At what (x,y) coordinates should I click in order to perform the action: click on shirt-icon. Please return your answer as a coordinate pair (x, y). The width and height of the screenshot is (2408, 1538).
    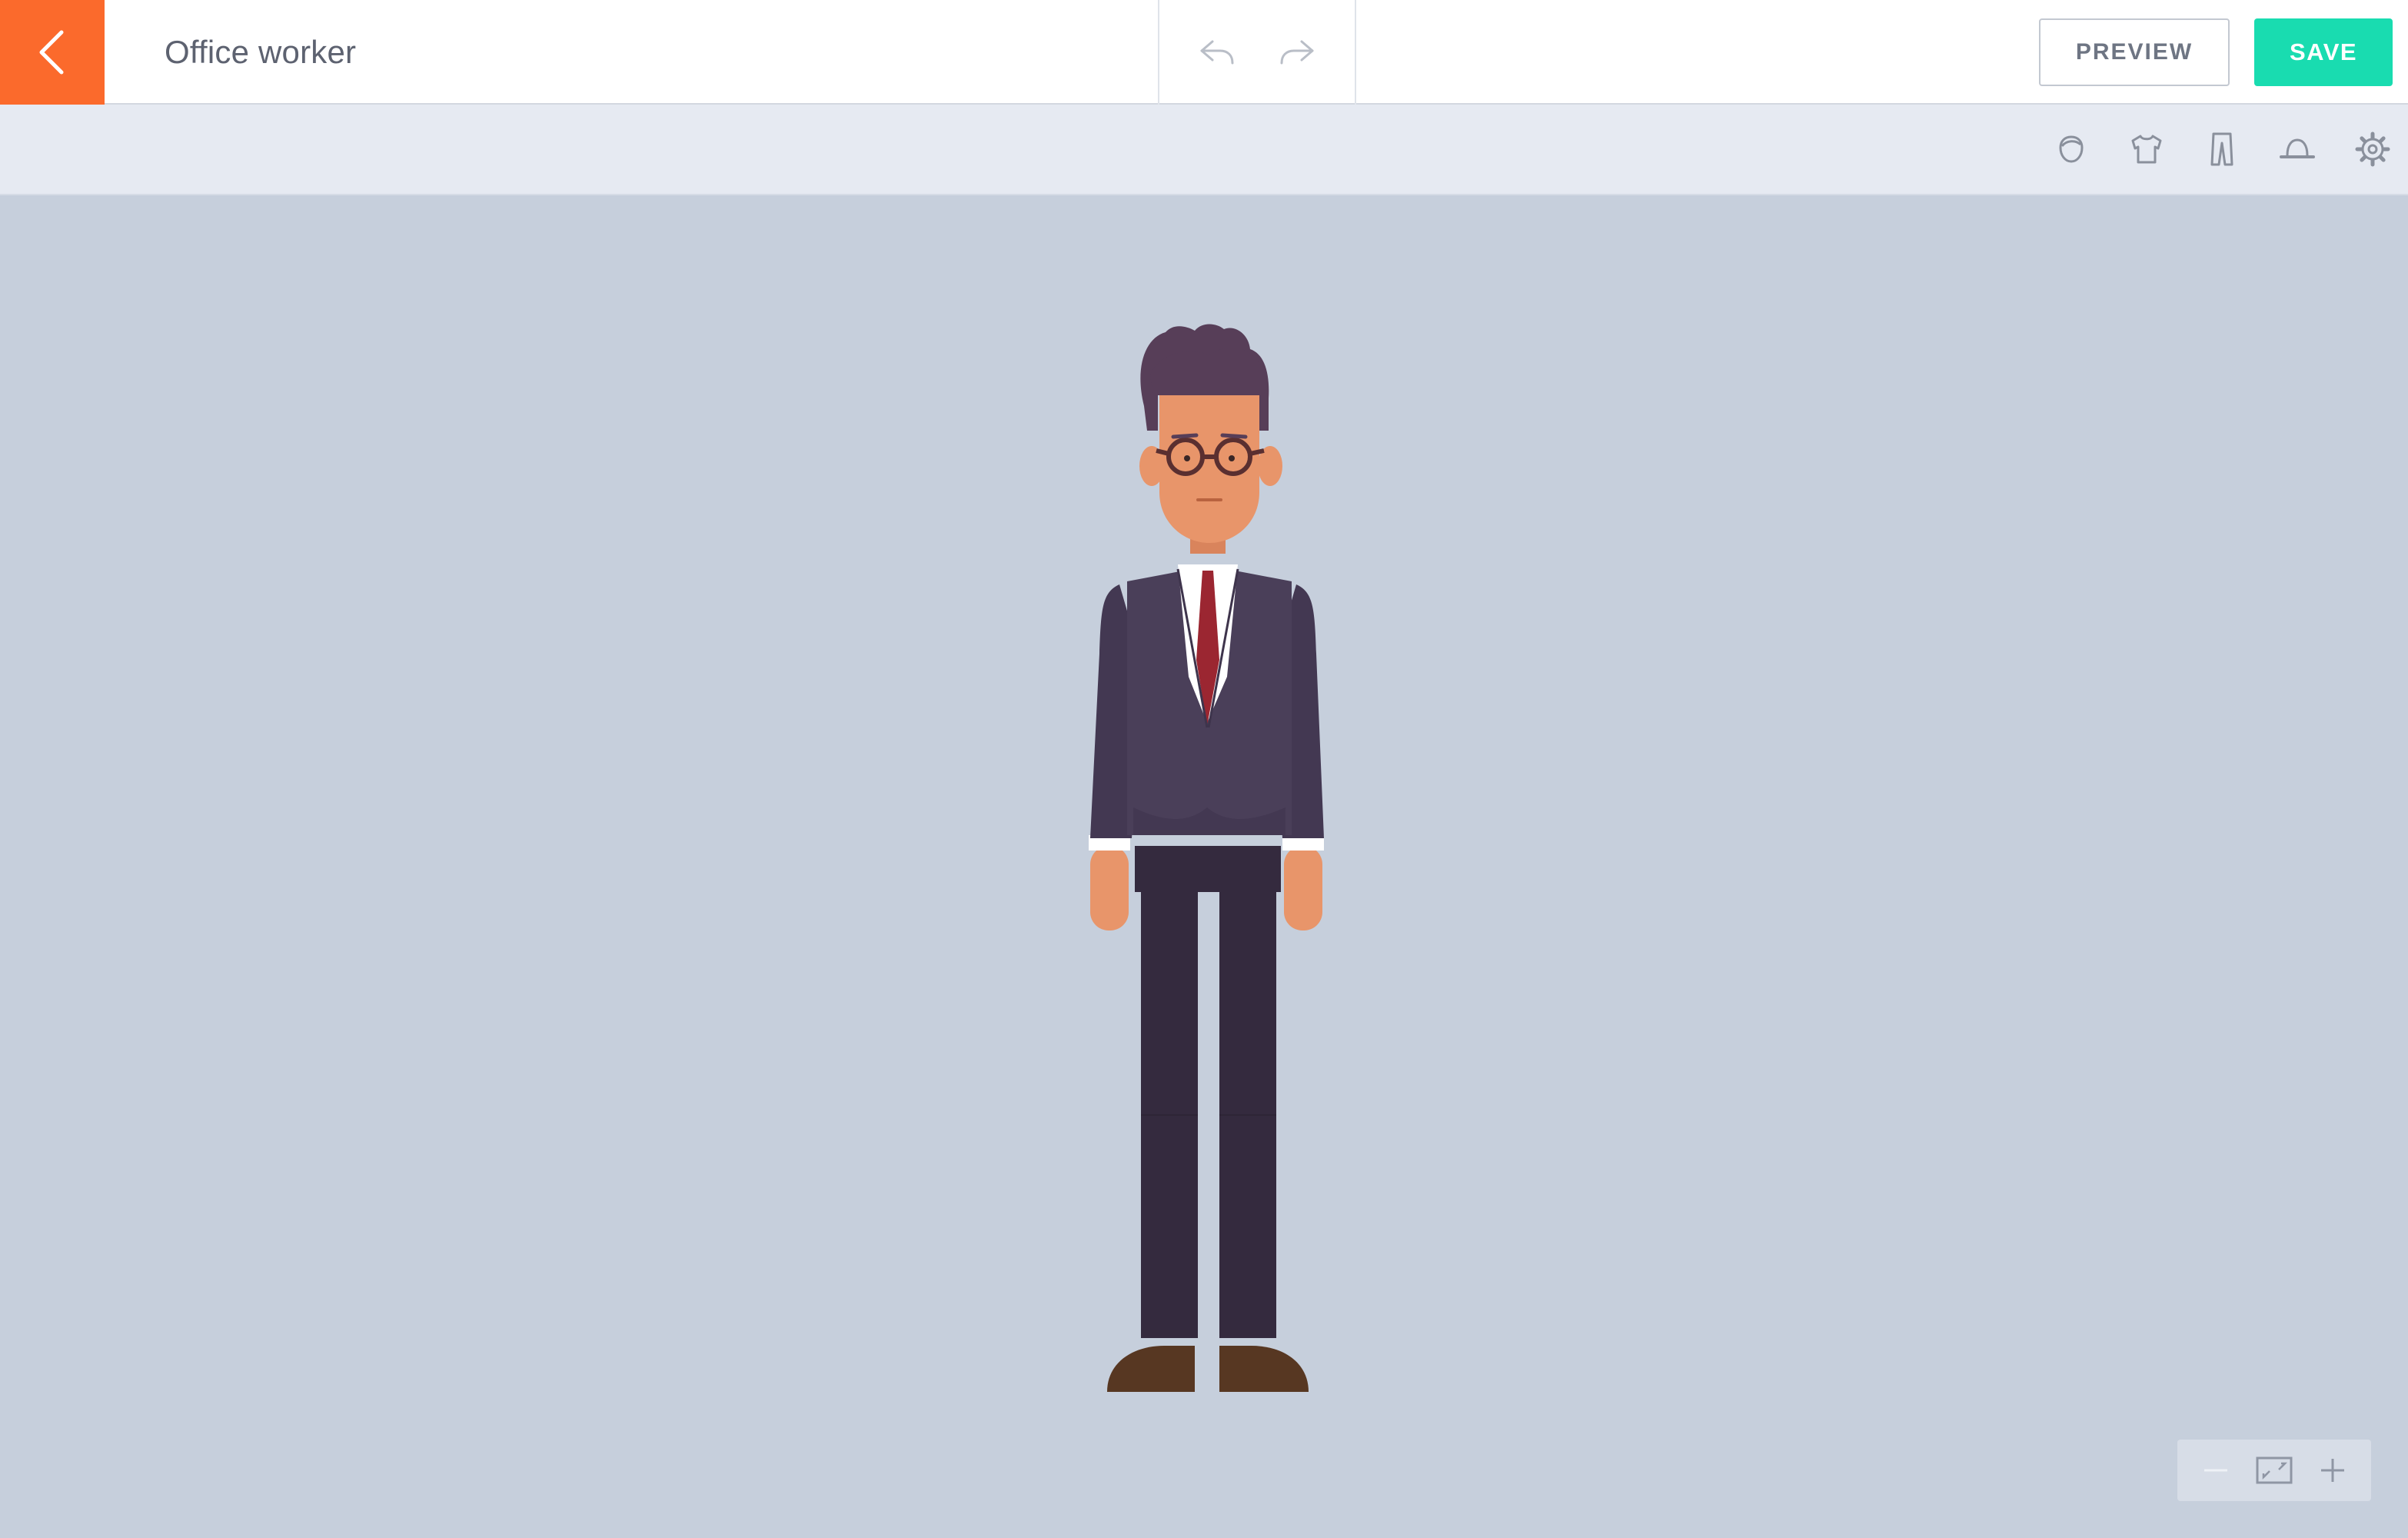
    Looking at the image, I should click on (2146, 149).